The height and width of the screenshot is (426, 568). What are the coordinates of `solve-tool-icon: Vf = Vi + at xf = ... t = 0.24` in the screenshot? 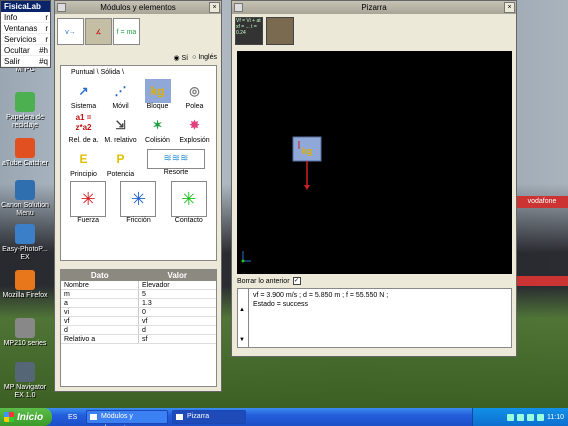 It's located at (249, 31).